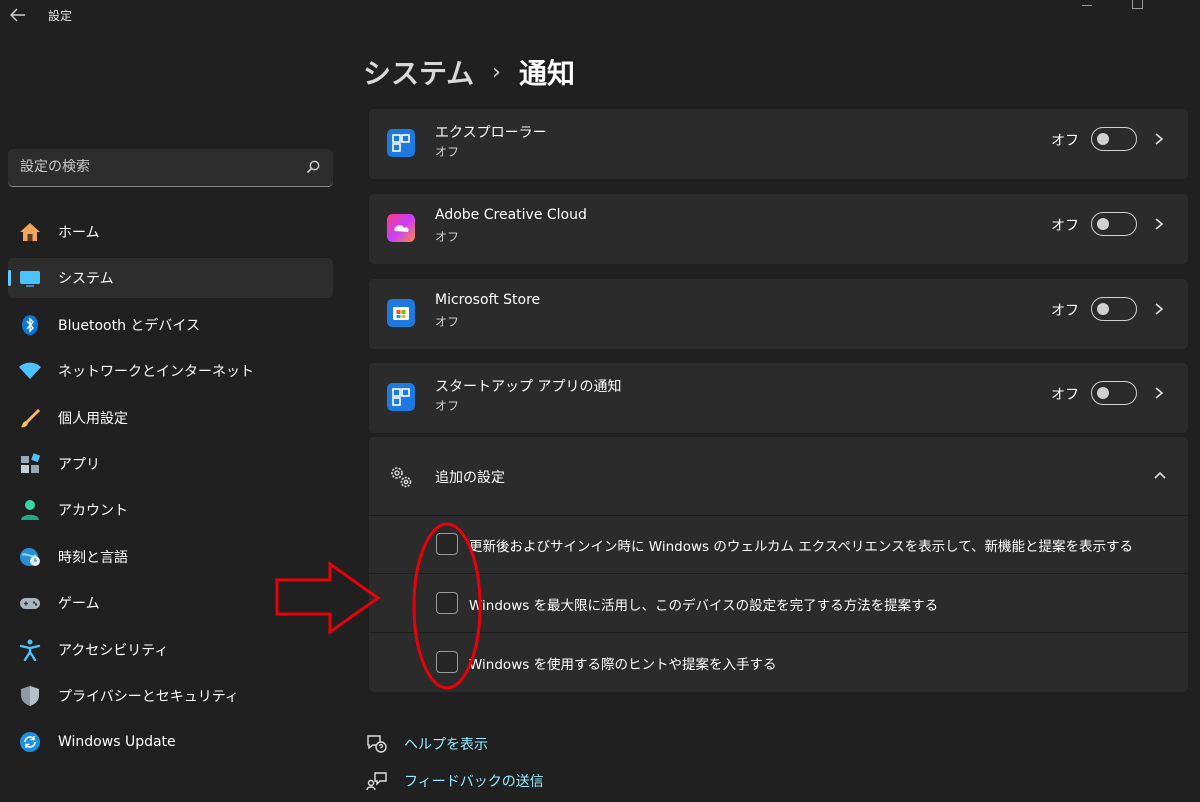  I want to click on apps-icon, so click(31, 463).